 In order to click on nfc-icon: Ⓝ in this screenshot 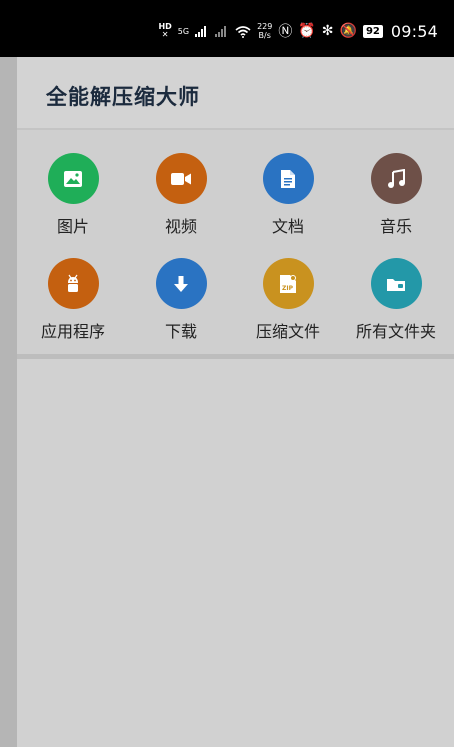, I will do `click(285, 32)`.